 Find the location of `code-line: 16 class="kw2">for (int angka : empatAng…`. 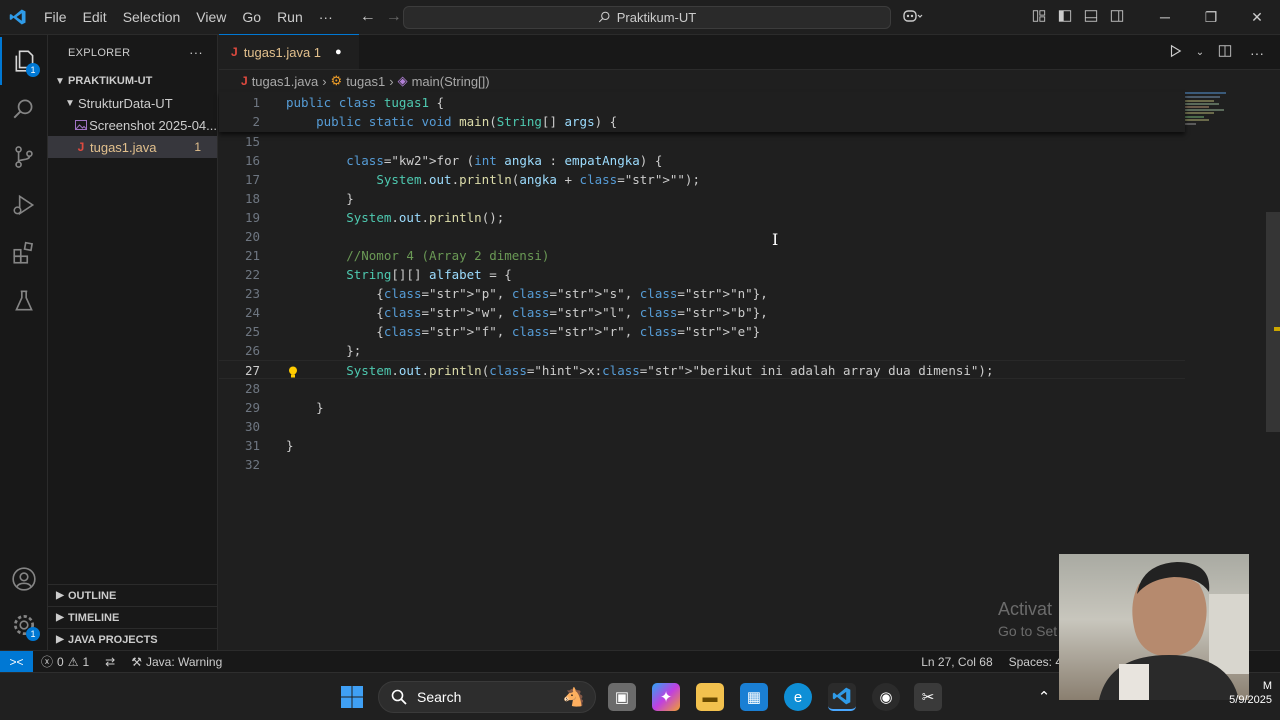

code-line: 16 class="kw2">for (int angka : empatAng… is located at coordinates (702, 160).